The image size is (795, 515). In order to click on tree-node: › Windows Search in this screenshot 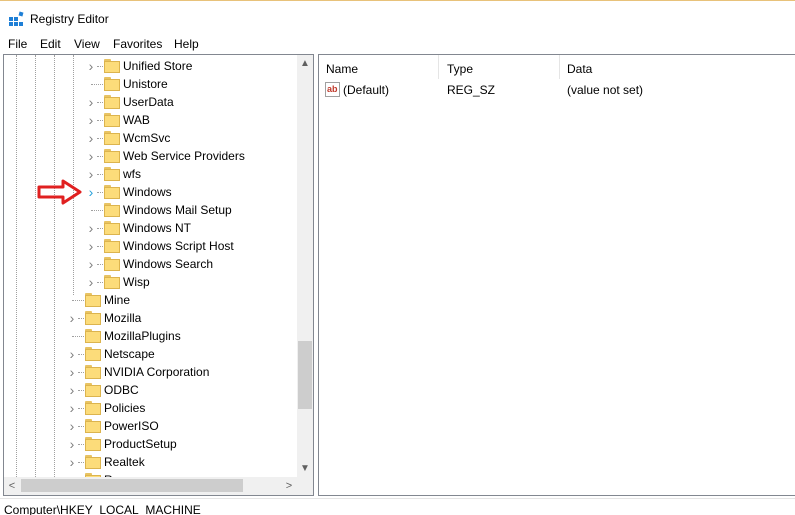, I will do `click(149, 264)`.